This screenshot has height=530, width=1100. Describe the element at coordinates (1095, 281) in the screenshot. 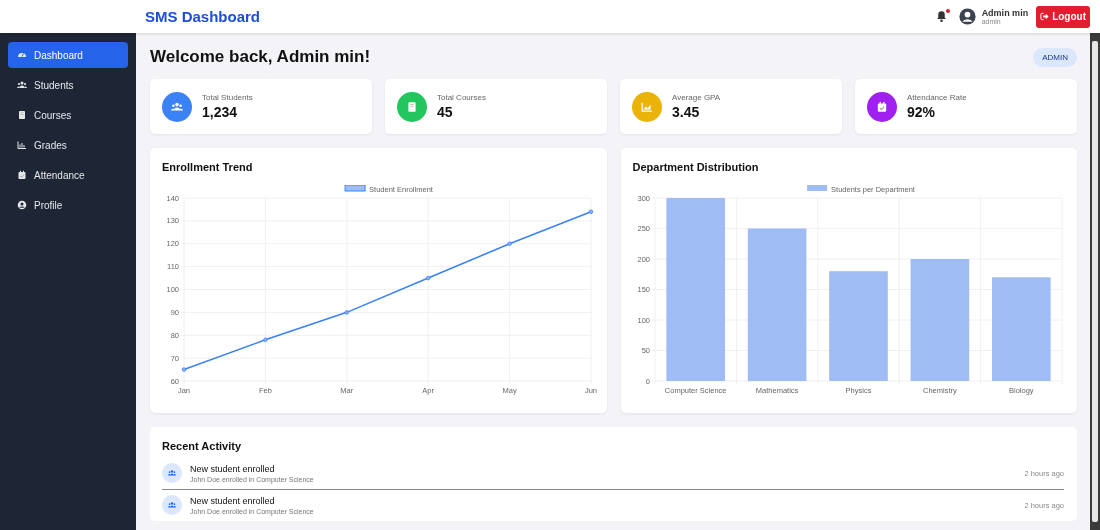

I see `scrollbar` at that location.